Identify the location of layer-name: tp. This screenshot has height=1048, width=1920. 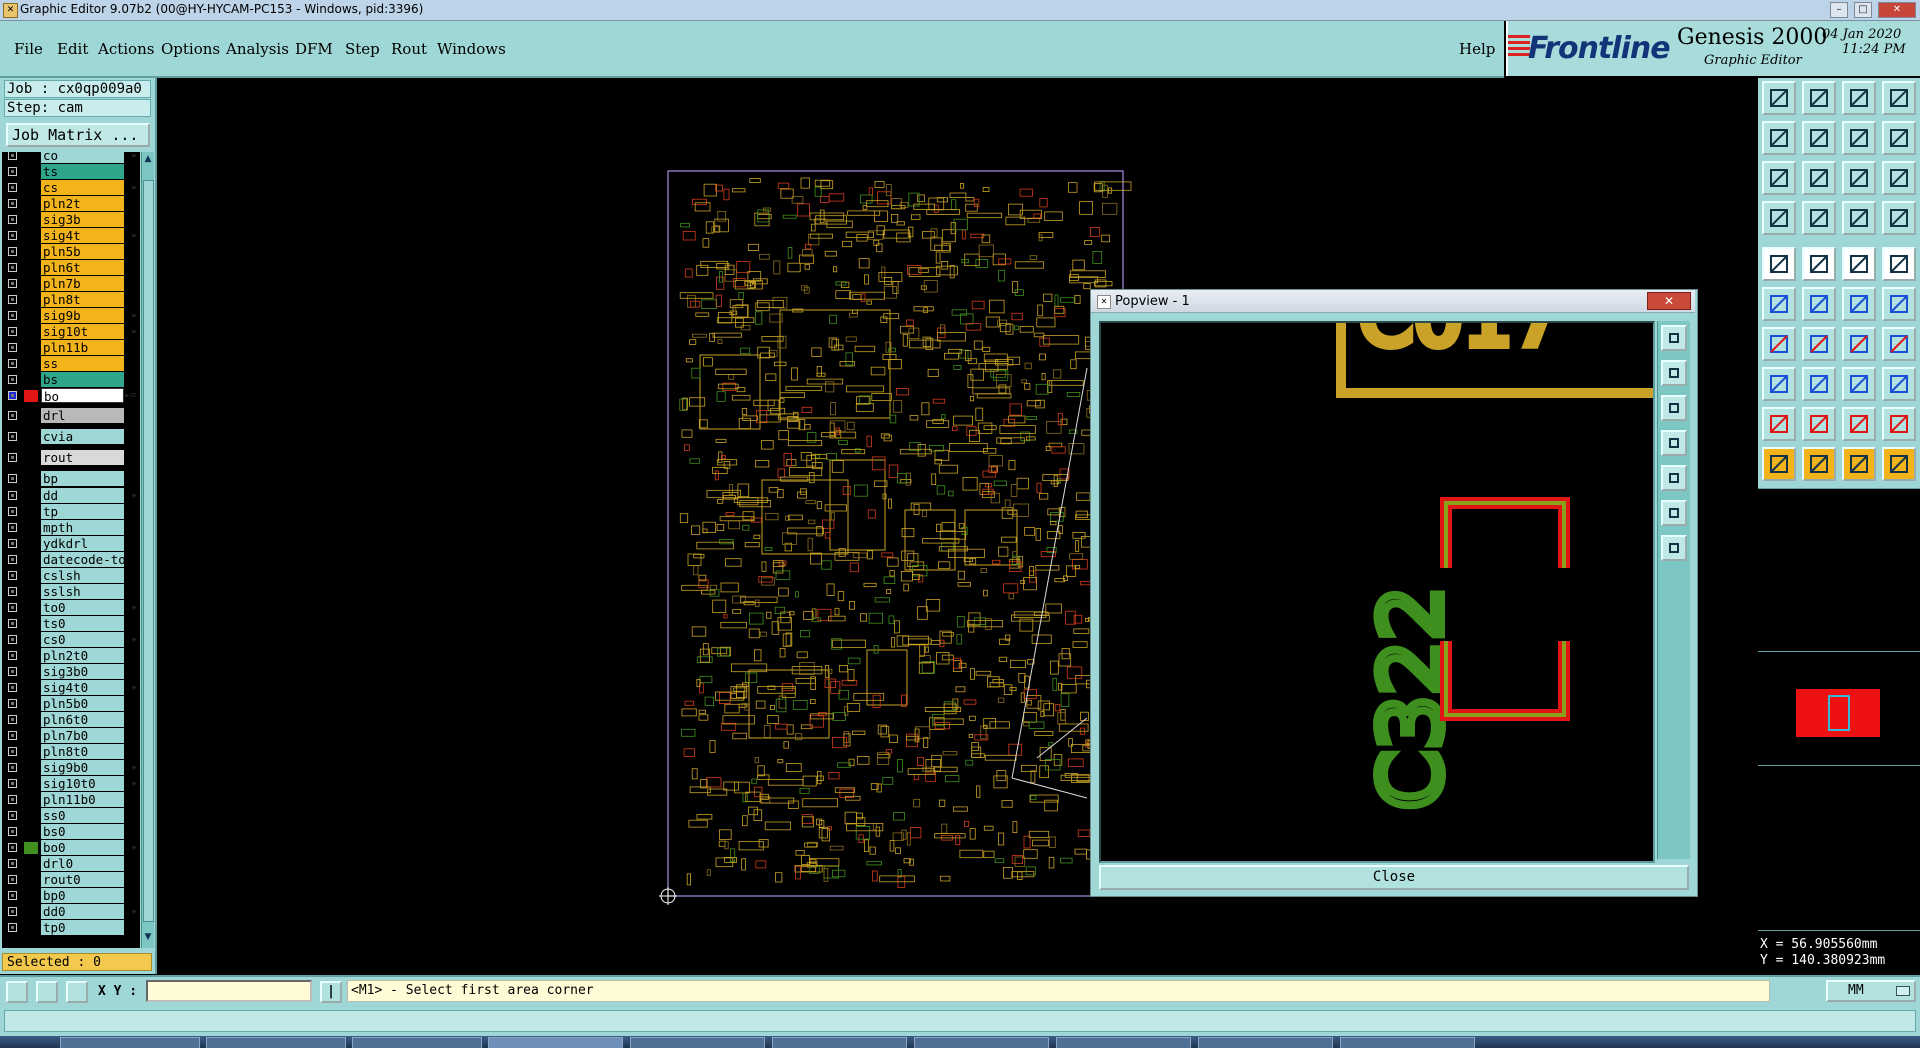
(82, 511).